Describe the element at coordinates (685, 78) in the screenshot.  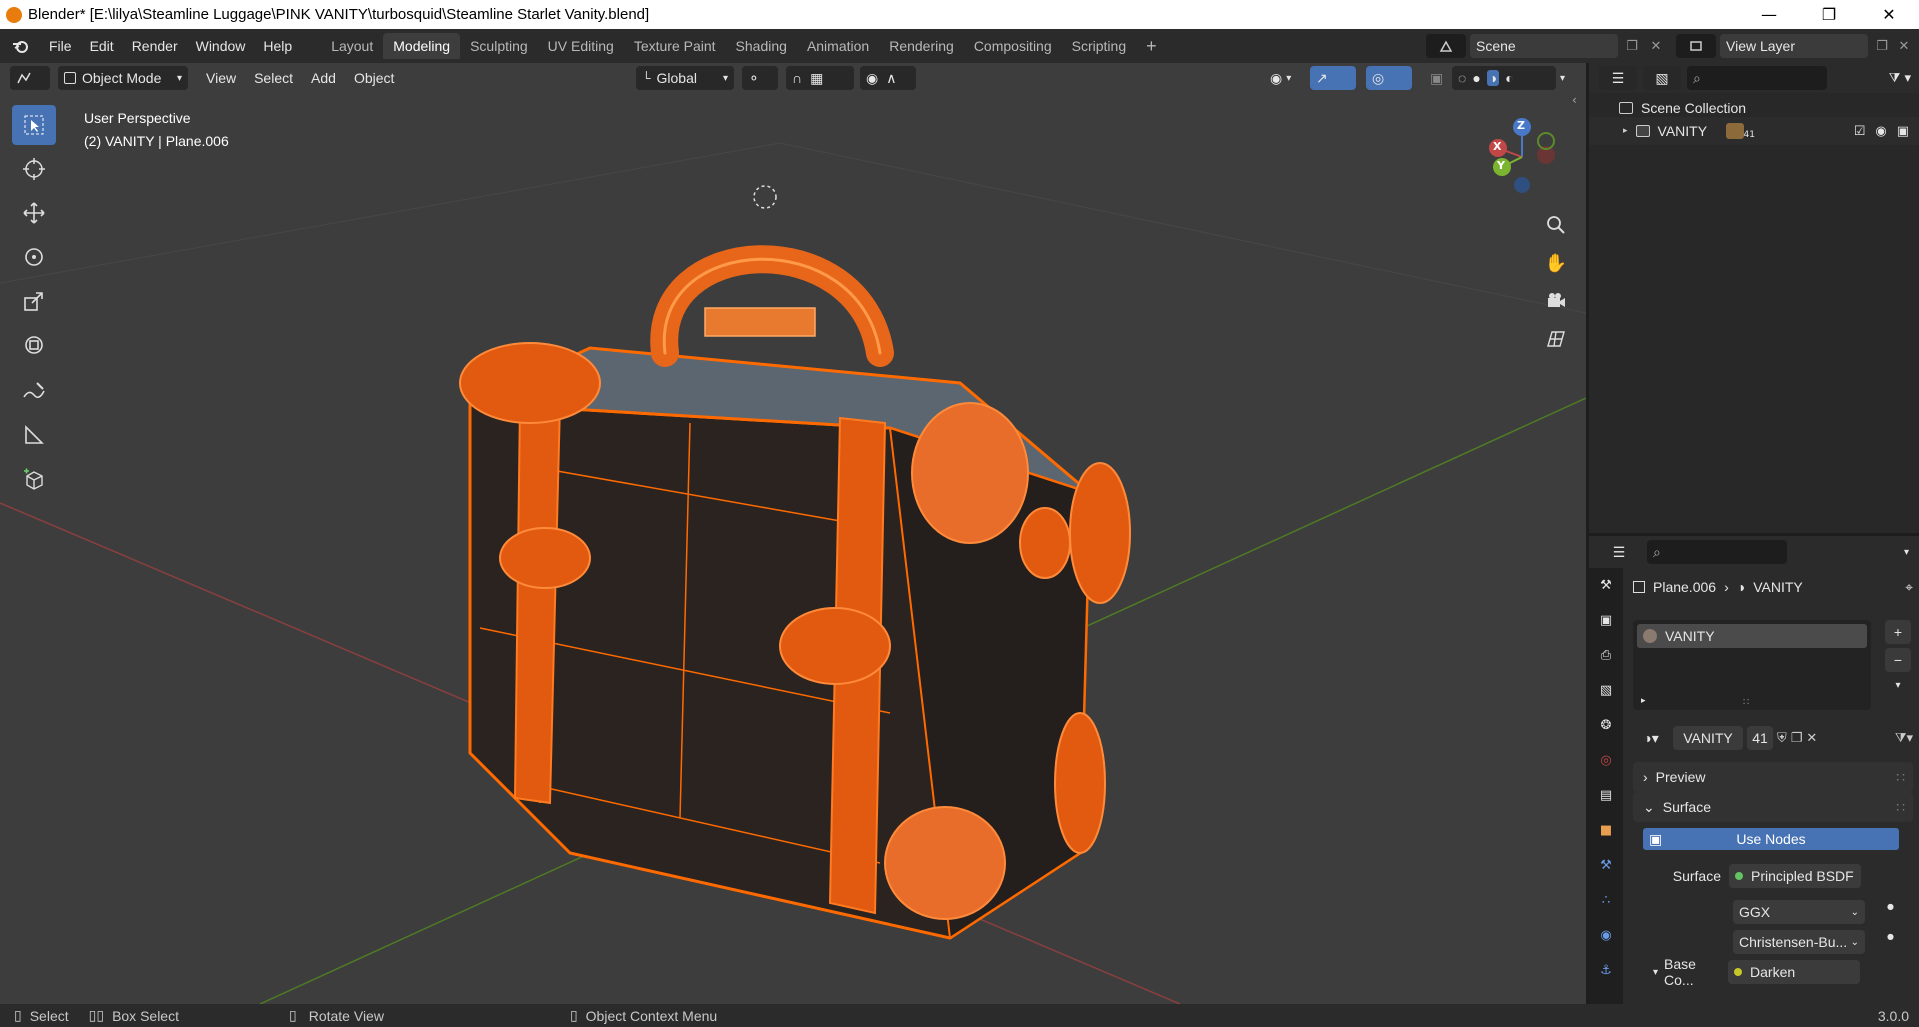
I see `transform-orientation-dropdown: └ Global ▾` at that location.